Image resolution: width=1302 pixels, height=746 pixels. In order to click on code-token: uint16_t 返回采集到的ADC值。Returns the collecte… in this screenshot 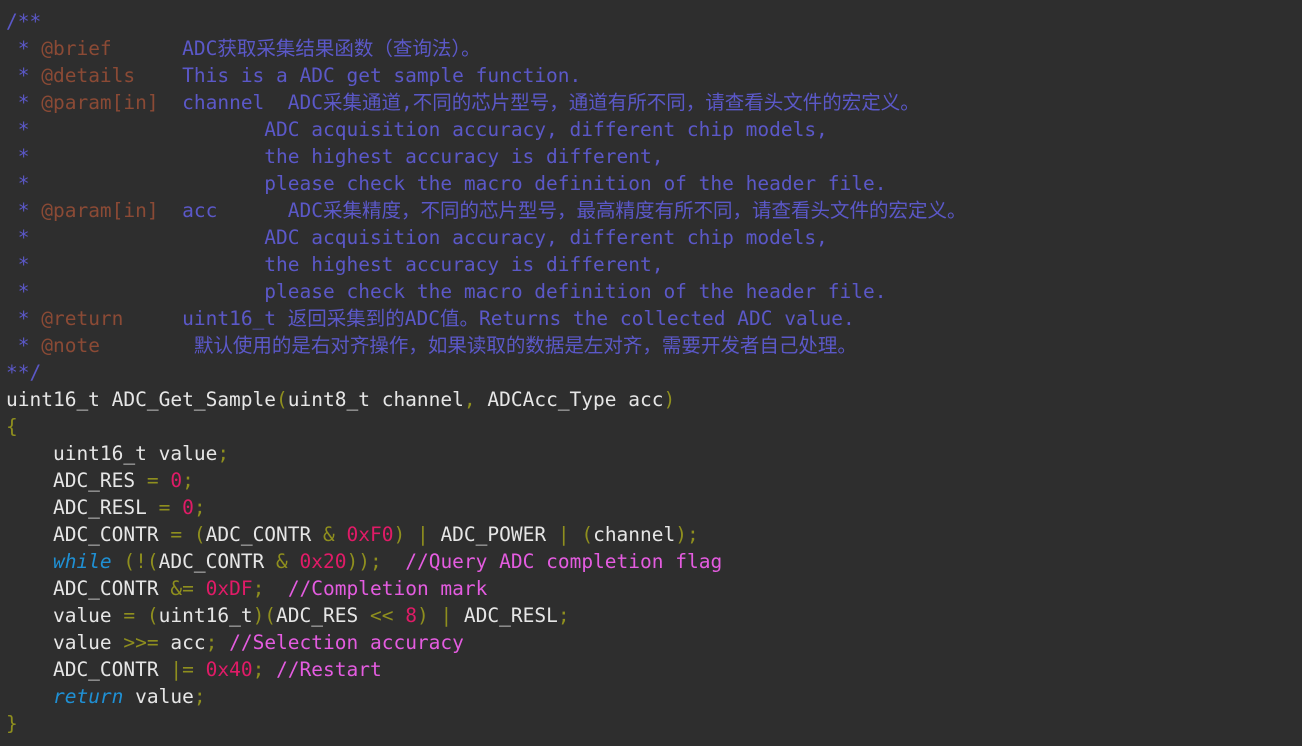, I will do `click(489, 318)`.